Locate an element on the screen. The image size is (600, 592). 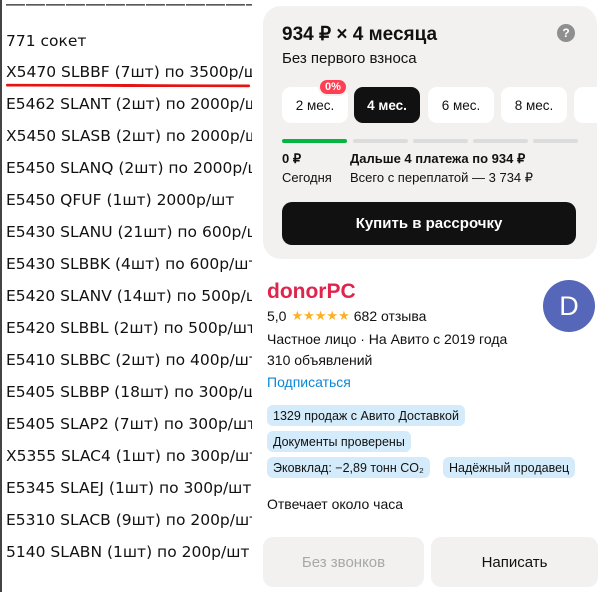
zero-percent-badge: 0% is located at coordinates (333, 87).